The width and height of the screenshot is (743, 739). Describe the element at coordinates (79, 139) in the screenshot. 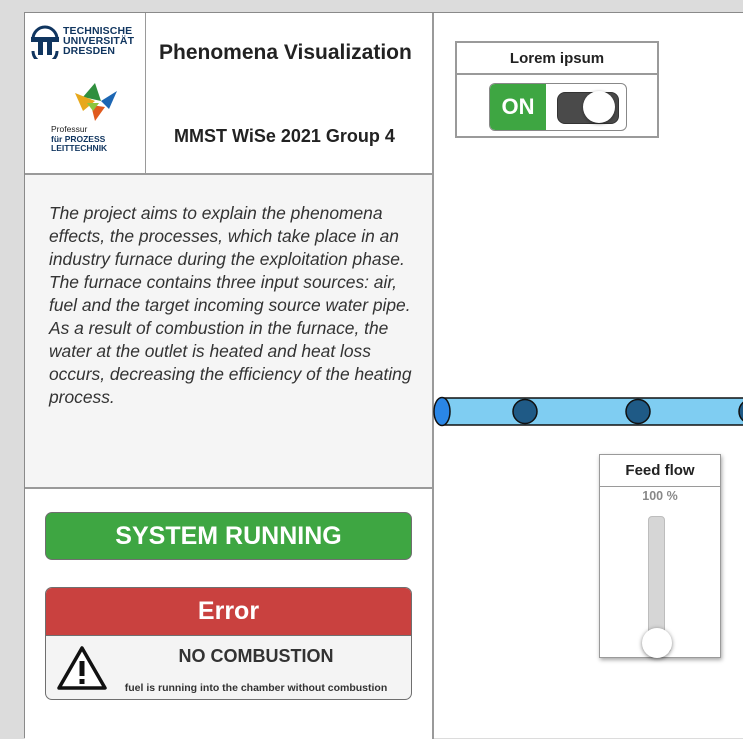

I see `plt-logo-text: Professur für PROZESS LEITTECHNIK` at that location.